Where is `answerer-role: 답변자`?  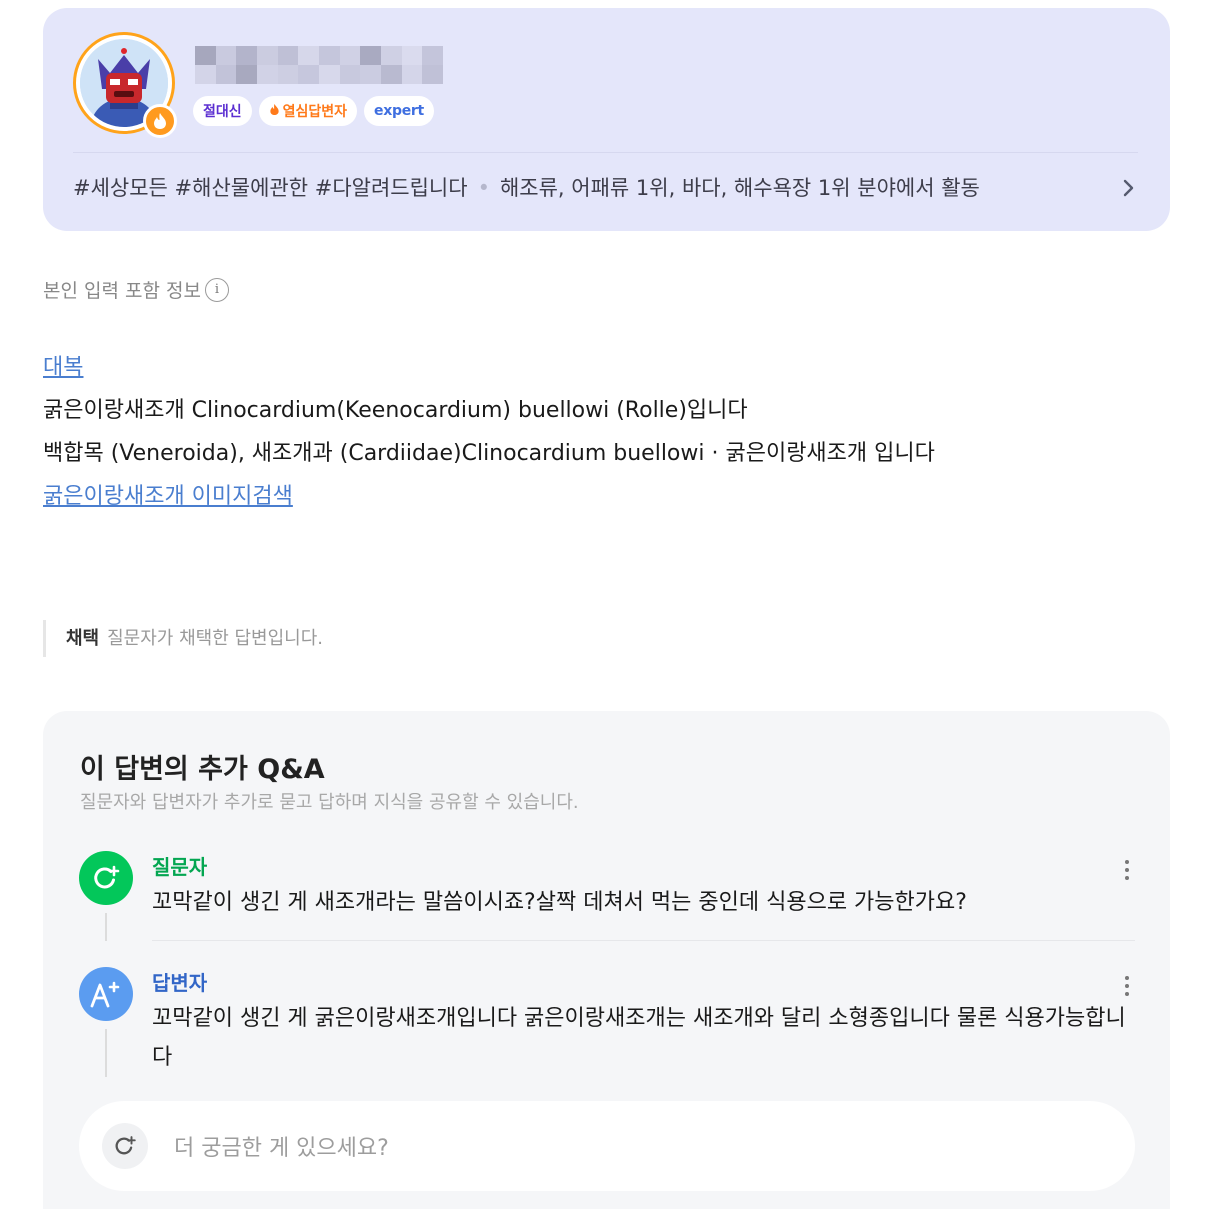
answerer-role: 답변자 is located at coordinates (180, 983).